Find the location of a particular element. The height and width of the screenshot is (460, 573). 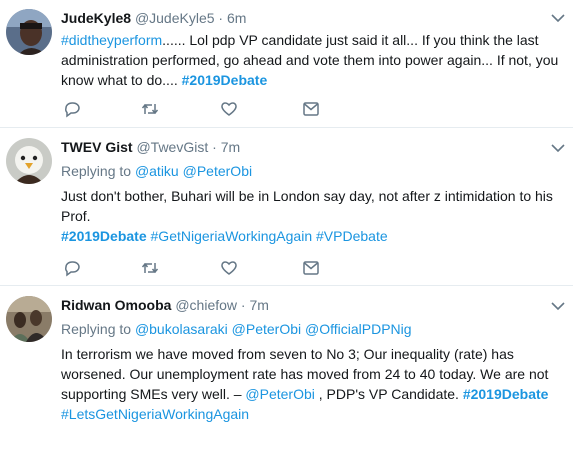

hashtag-link: #GetNigeriaWorkingAgain is located at coordinates (232, 236).